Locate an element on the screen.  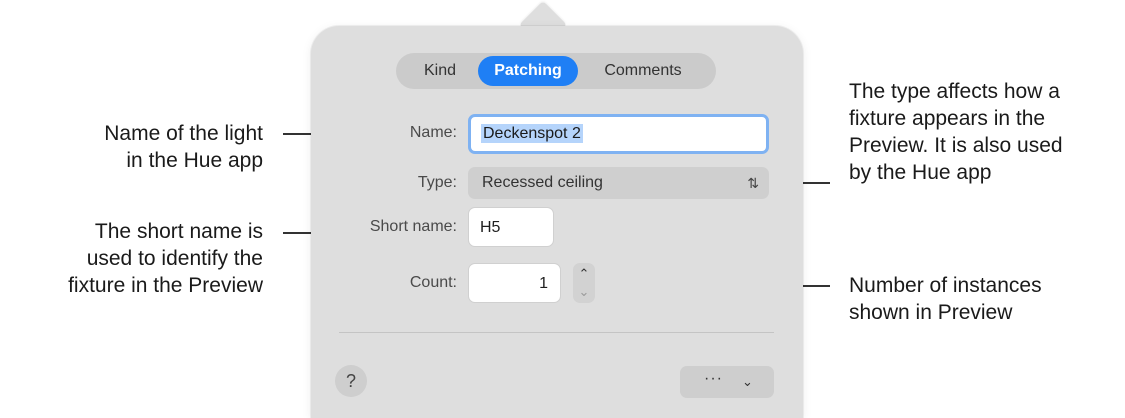
annotation-type-line3: Preview. It is also used is located at coordinates (956, 145).